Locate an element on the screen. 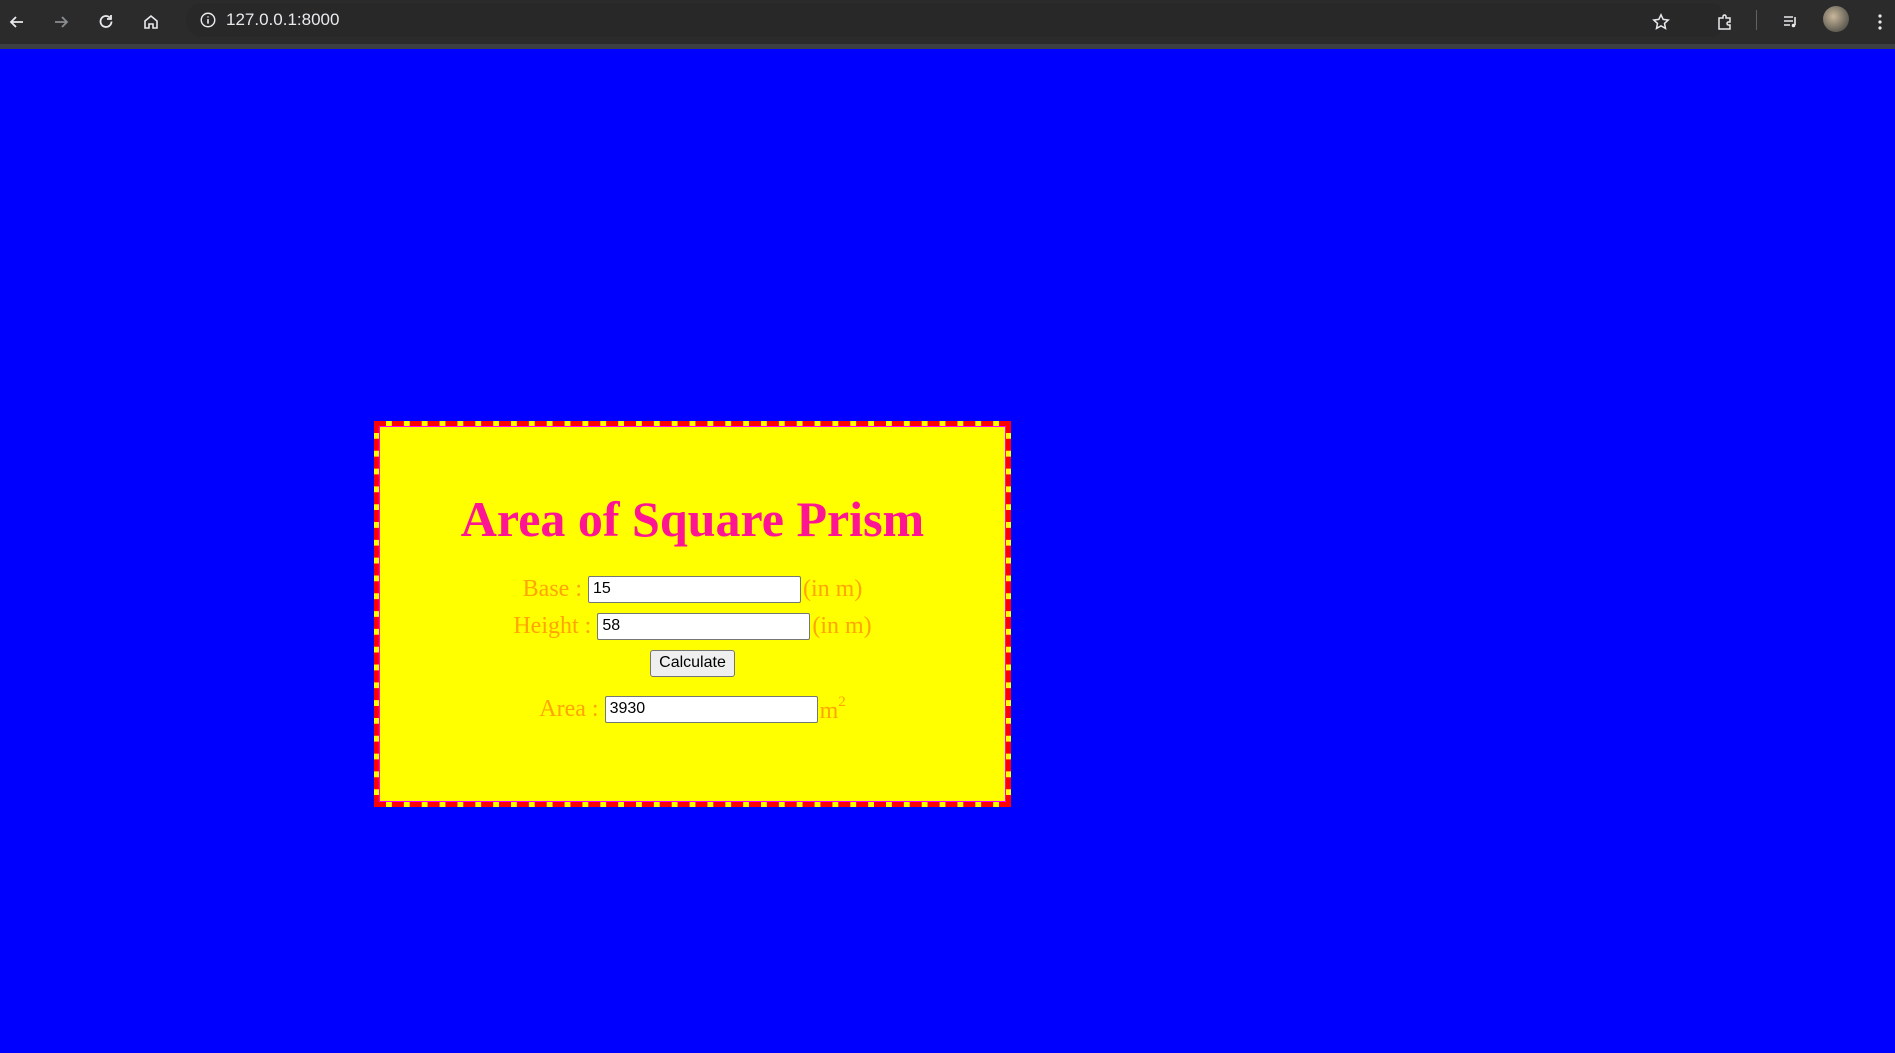 This screenshot has height=1053, width=1895. page-title: Area of Square Prism is located at coordinates (692, 519).